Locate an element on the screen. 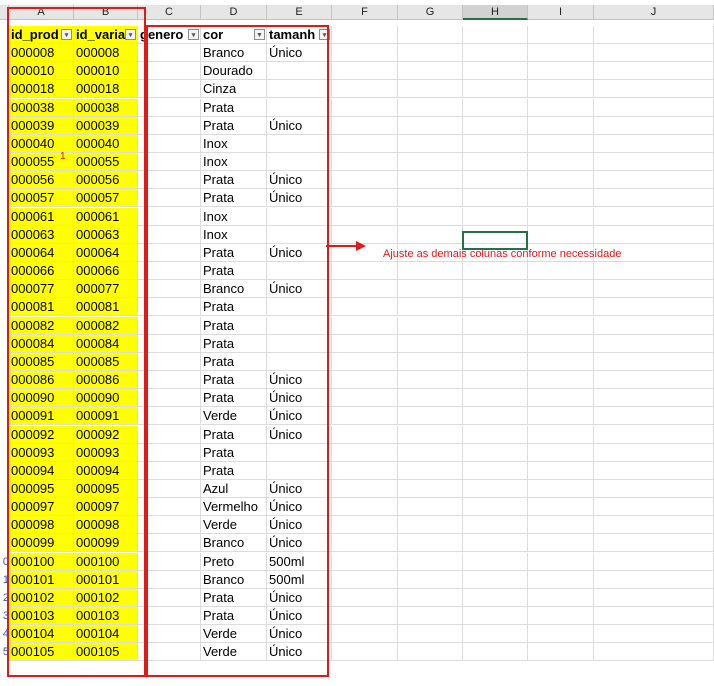 The image size is (714, 686). cell-a: 000104 is located at coordinates (41, 634).